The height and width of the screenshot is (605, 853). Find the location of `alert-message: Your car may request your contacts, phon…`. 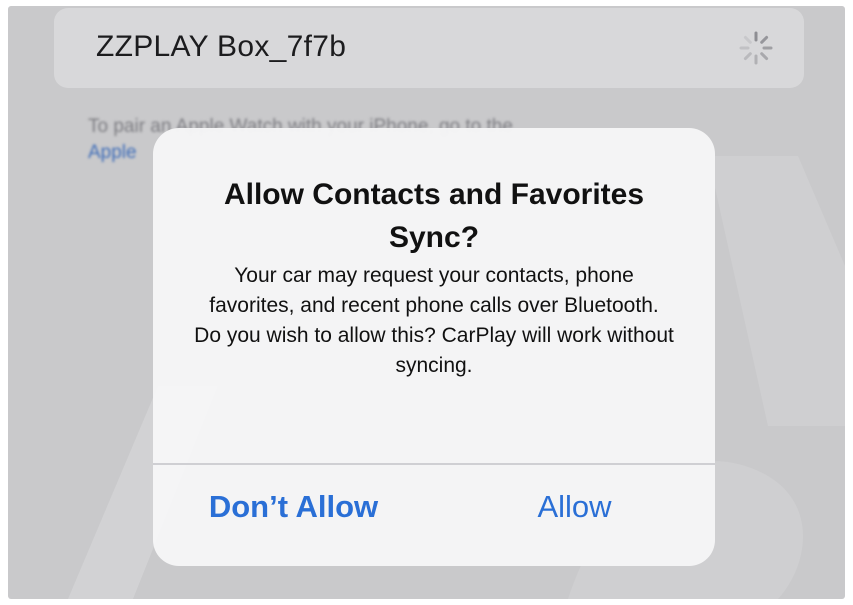

alert-message: Your car may request your contacts, phon… is located at coordinates (434, 320).